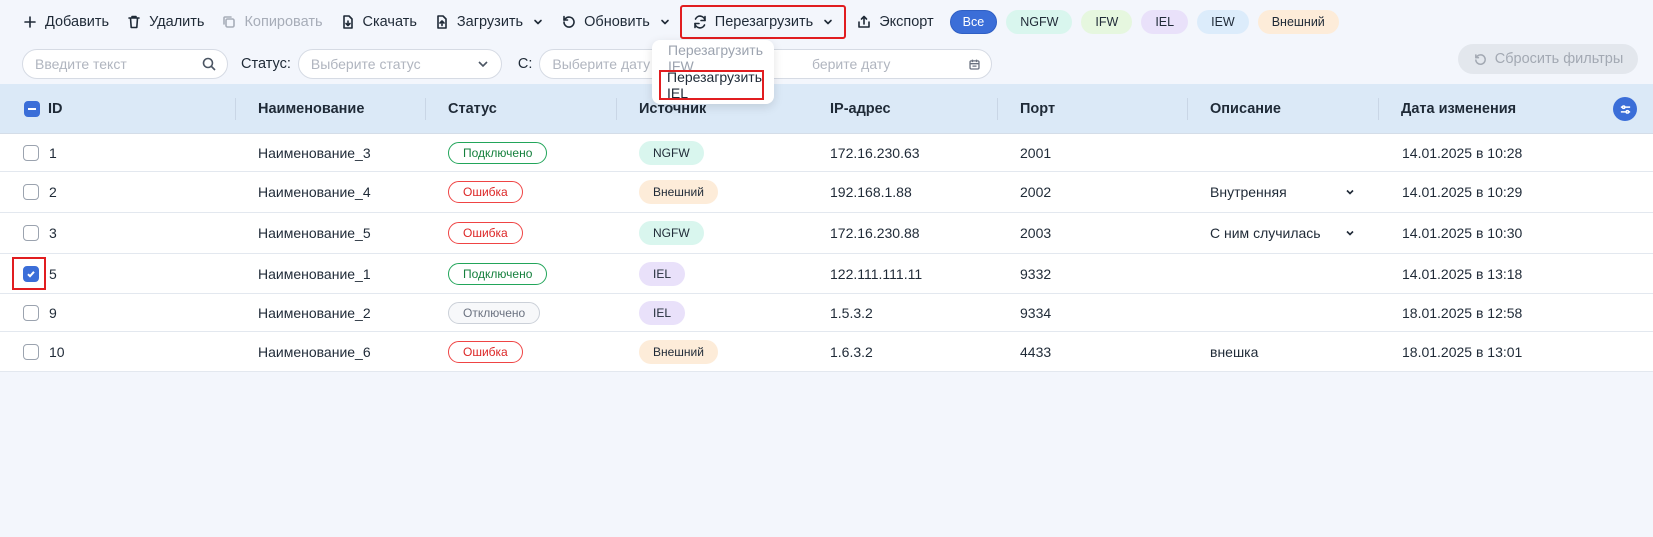 The width and height of the screenshot is (1653, 537). I want to click on reload-iel-menu-item: Перезагрузить IEL, so click(711, 85).